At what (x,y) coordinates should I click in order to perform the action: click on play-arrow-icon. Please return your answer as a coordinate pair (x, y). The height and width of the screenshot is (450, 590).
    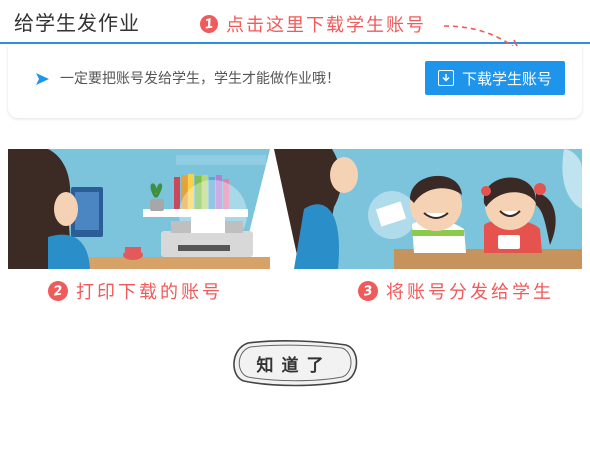
    Looking at the image, I should click on (42, 79).